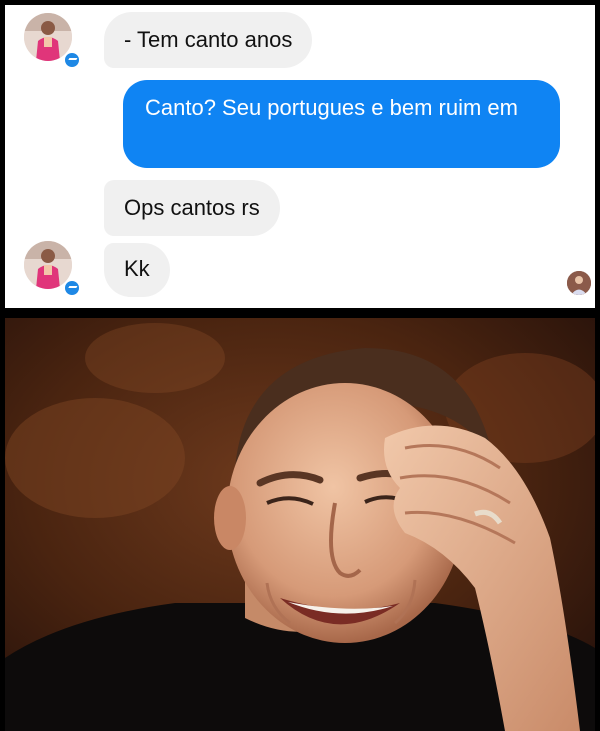 This screenshot has height=731, width=600. Describe the element at coordinates (341, 124) in the screenshot. I see `outgoing-message: Canto? Seu portugues e bem ruim em` at that location.